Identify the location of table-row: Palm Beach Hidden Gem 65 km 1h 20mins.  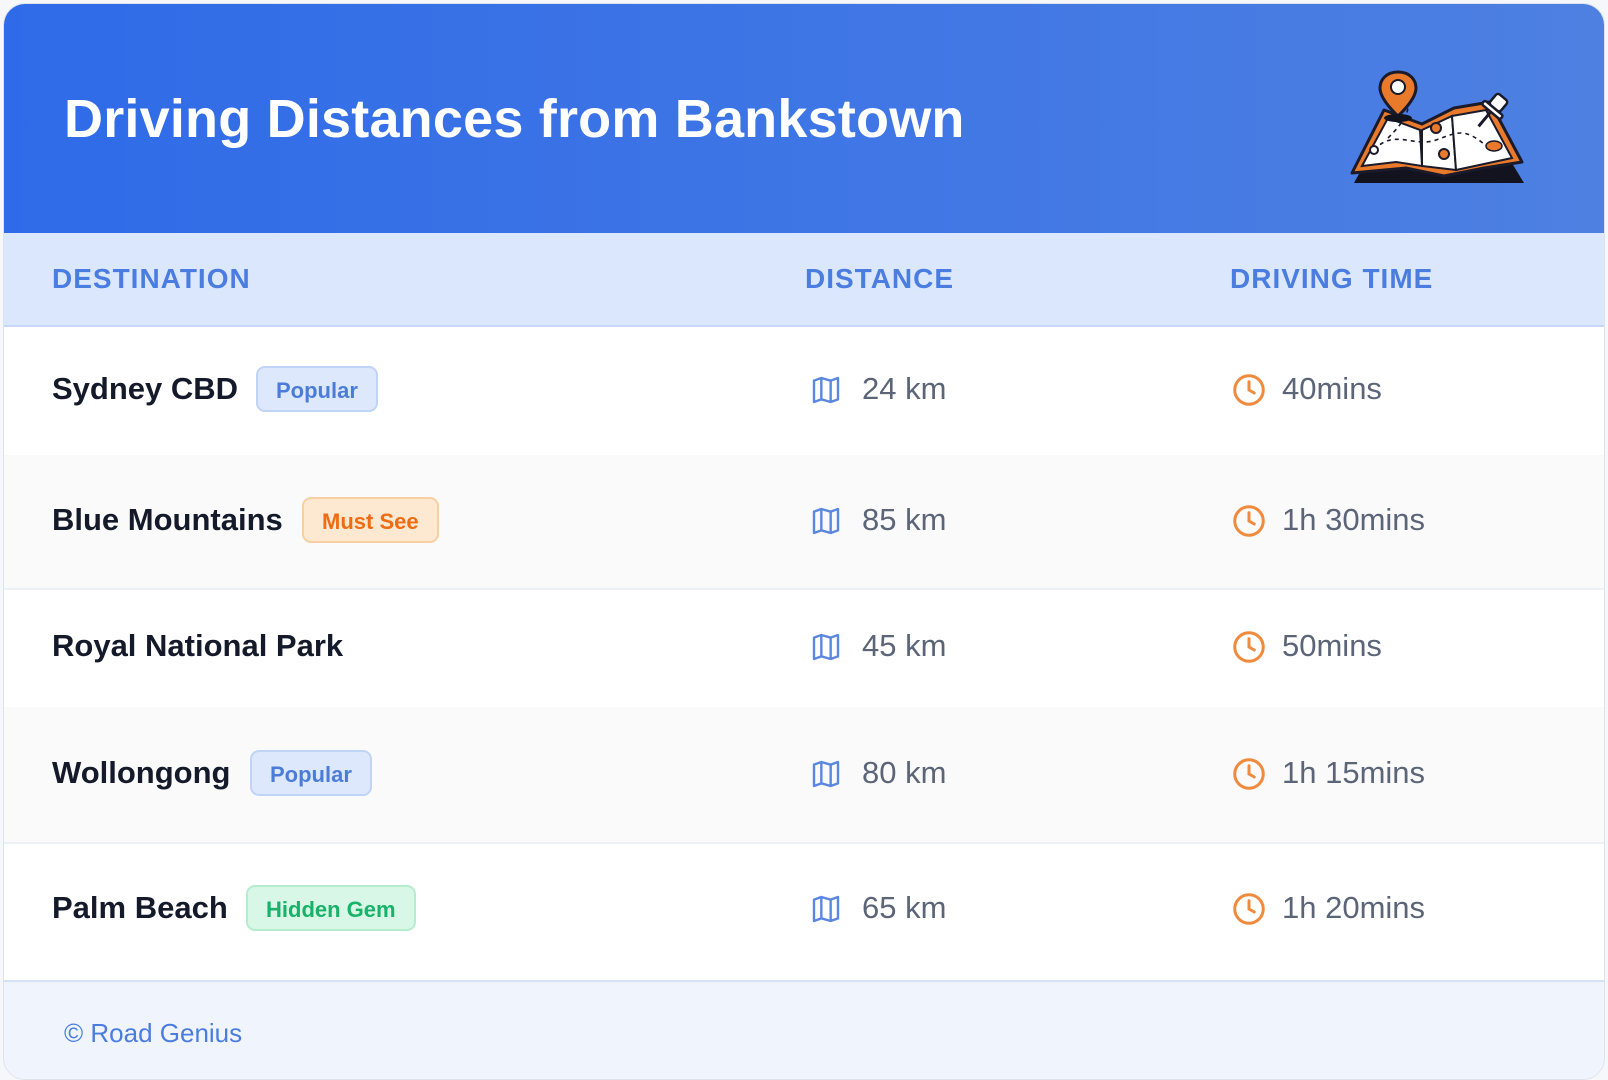
(804, 910).